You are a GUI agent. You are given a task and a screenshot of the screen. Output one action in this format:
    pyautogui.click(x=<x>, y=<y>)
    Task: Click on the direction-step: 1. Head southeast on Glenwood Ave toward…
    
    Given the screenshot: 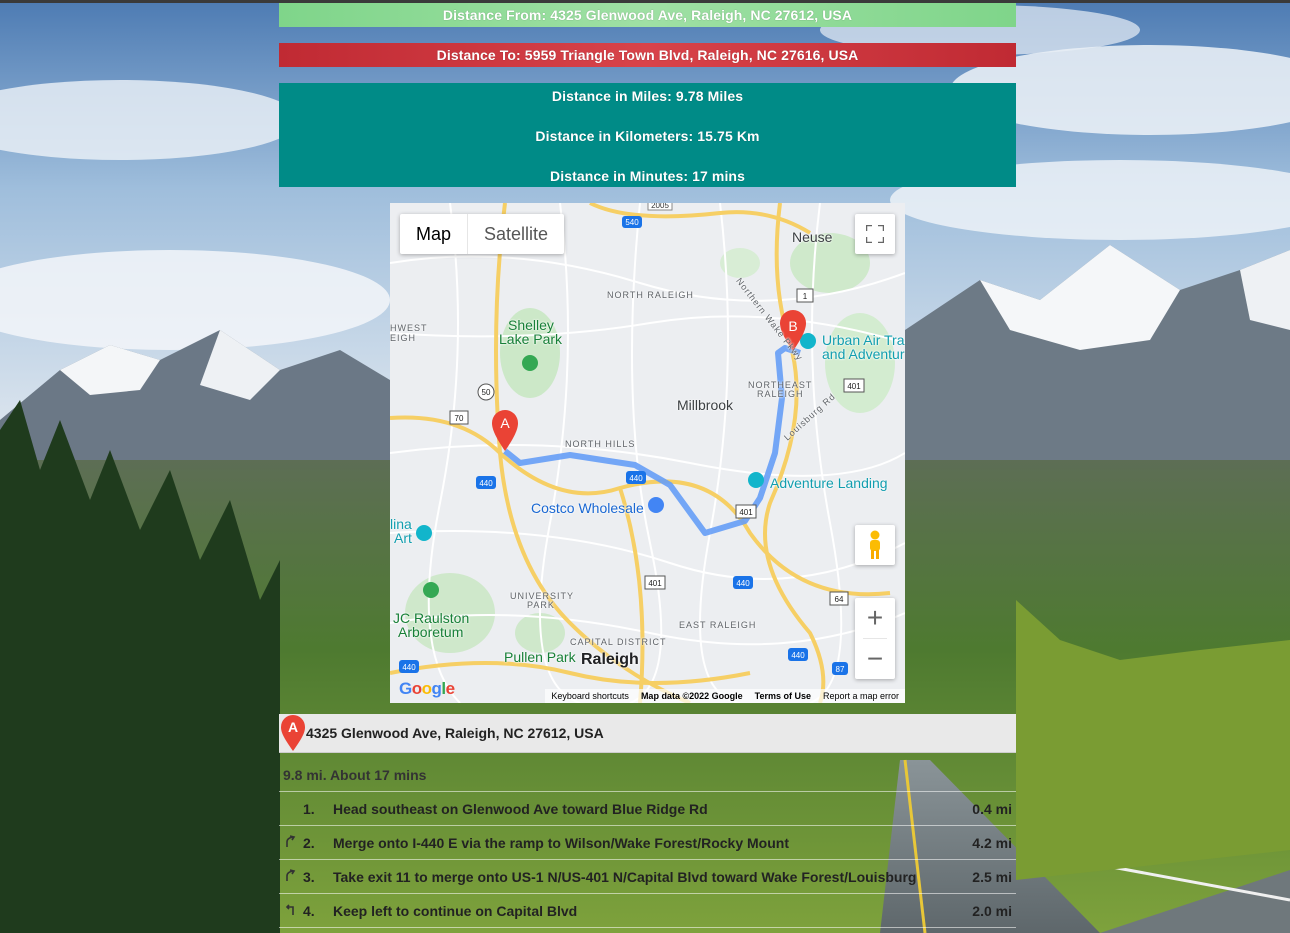 What is the action you would take?
    pyautogui.click(x=647, y=809)
    